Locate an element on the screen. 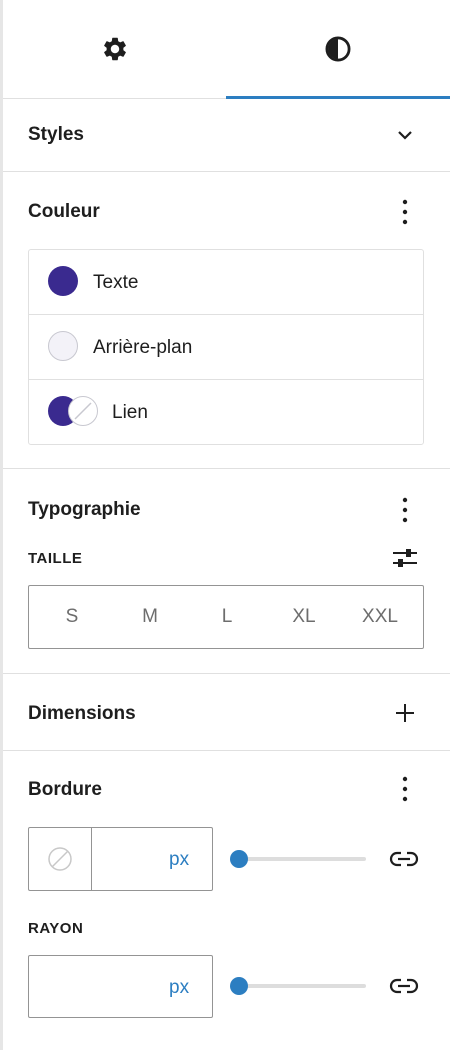  typography-options-button is located at coordinates (405, 510).